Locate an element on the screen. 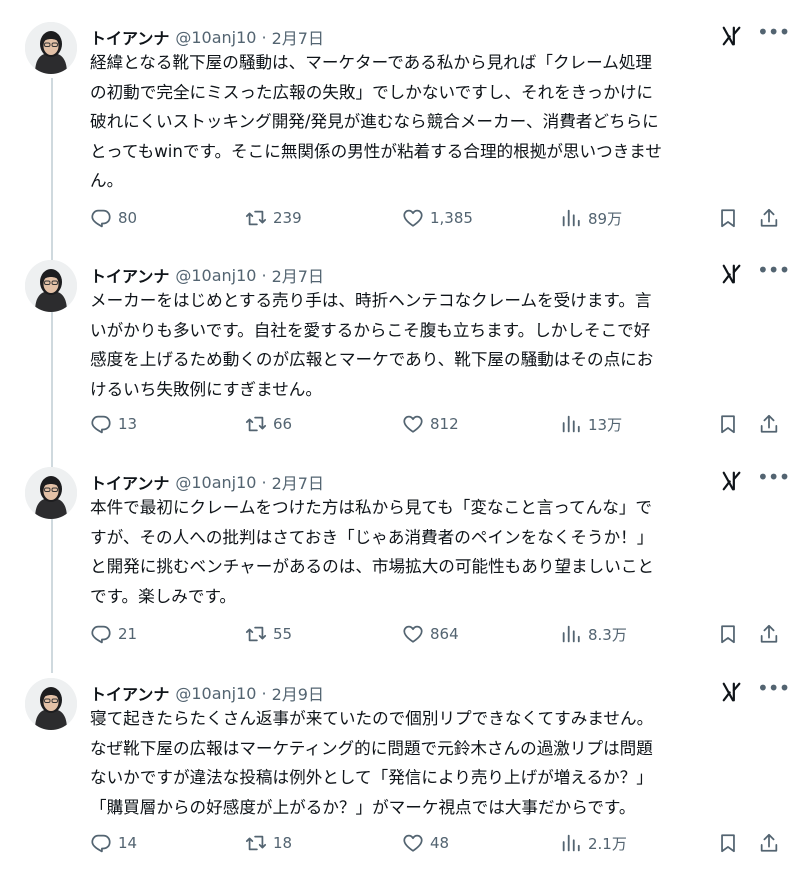 Image resolution: width=800 pixels, height=880 pixels. retweet-count: 239 is located at coordinates (287, 218).